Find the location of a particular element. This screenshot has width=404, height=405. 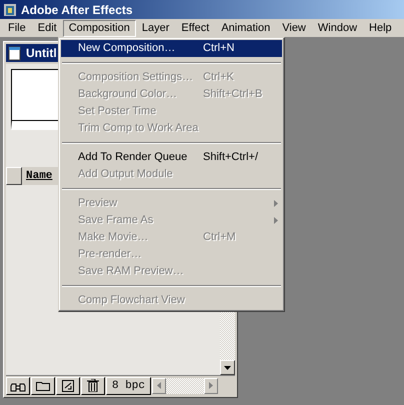

panel-title: Untitl is located at coordinates (41, 53).